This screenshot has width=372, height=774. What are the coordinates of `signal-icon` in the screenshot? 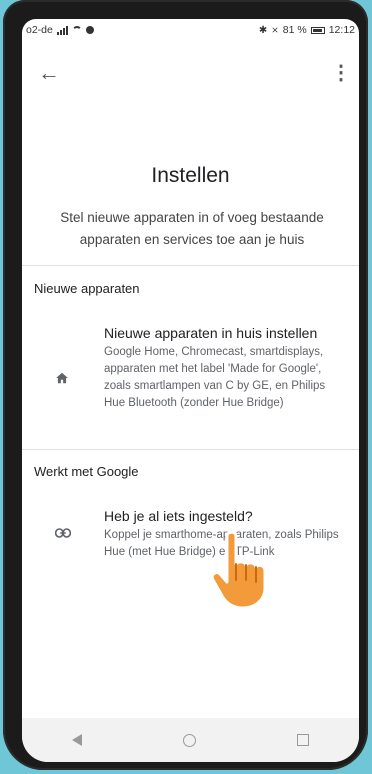 It's located at (62, 30).